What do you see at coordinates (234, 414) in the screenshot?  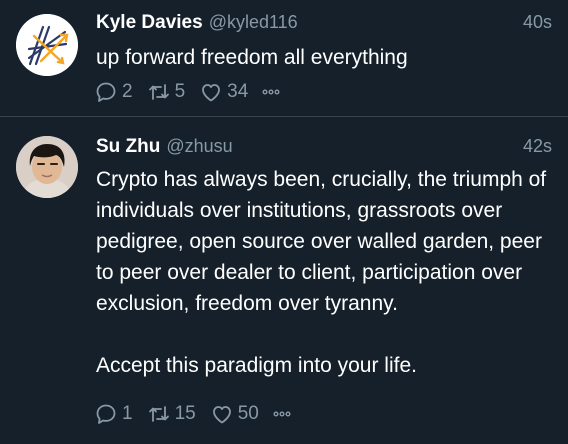 I see `like-button: 50` at bounding box center [234, 414].